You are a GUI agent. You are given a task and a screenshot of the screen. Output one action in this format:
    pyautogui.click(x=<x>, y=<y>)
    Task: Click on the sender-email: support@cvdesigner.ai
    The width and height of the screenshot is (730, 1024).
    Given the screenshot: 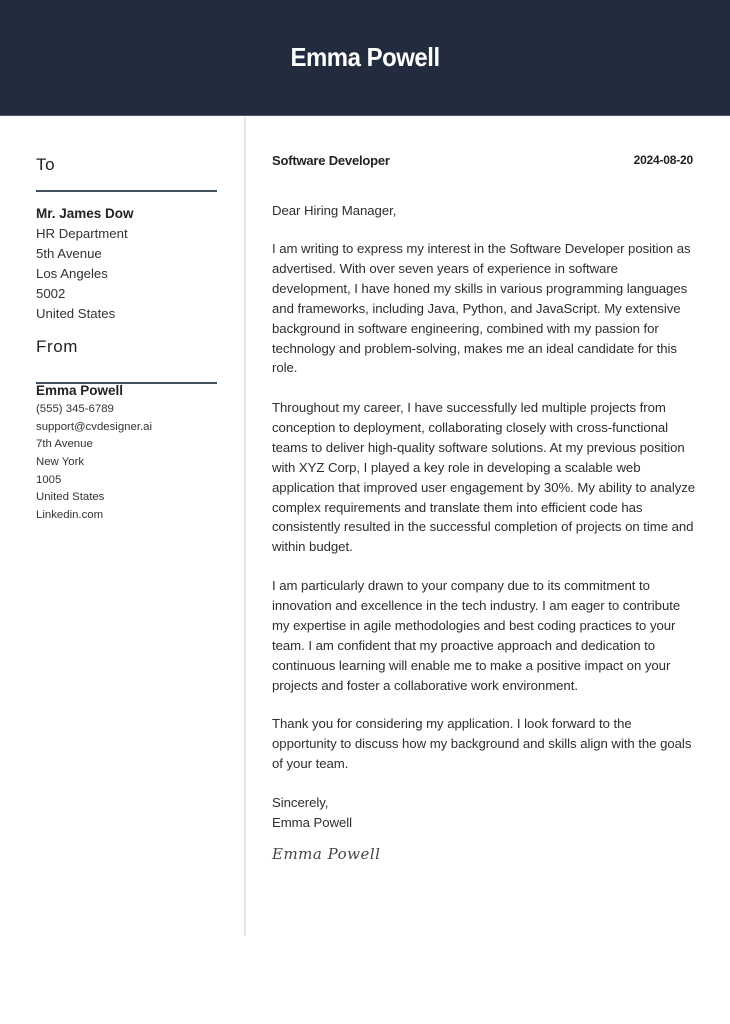 What is the action you would take?
    pyautogui.click(x=94, y=426)
    